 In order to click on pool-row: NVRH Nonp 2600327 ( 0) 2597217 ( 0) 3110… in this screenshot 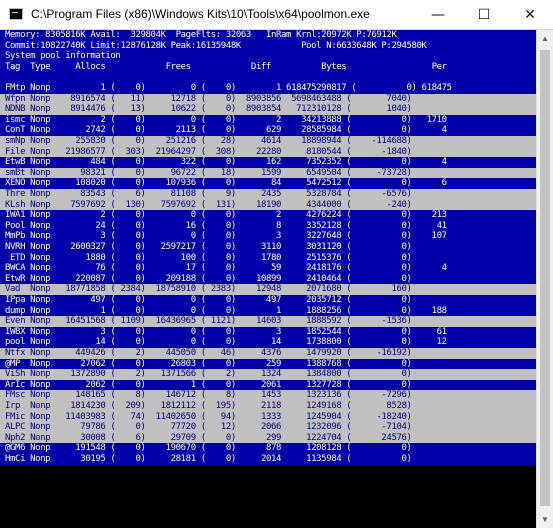, I will do `click(268, 247)`.